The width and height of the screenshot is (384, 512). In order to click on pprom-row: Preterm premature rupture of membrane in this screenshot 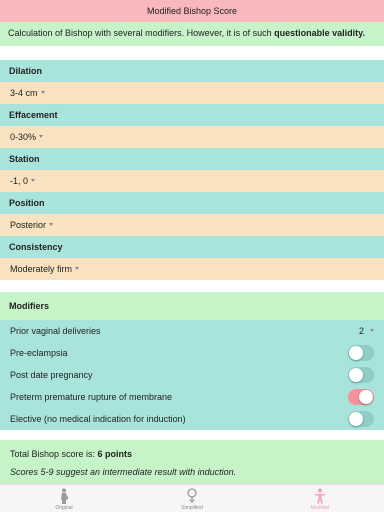, I will do `click(192, 397)`.